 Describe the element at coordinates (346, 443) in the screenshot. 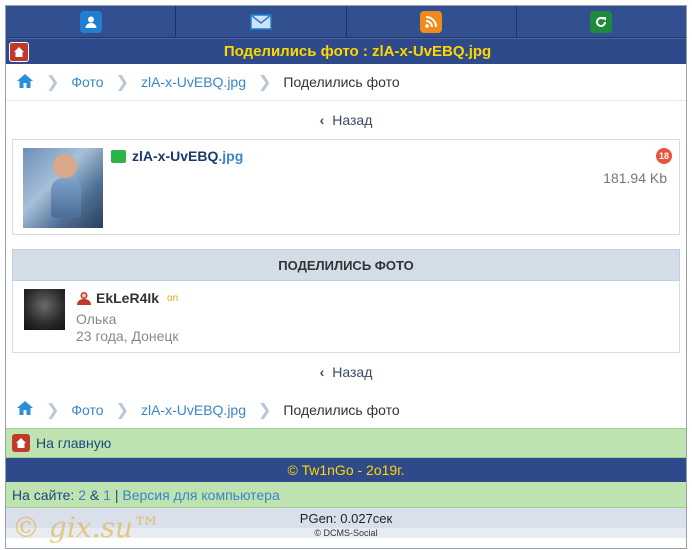

I see `home-link: На главную` at that location.